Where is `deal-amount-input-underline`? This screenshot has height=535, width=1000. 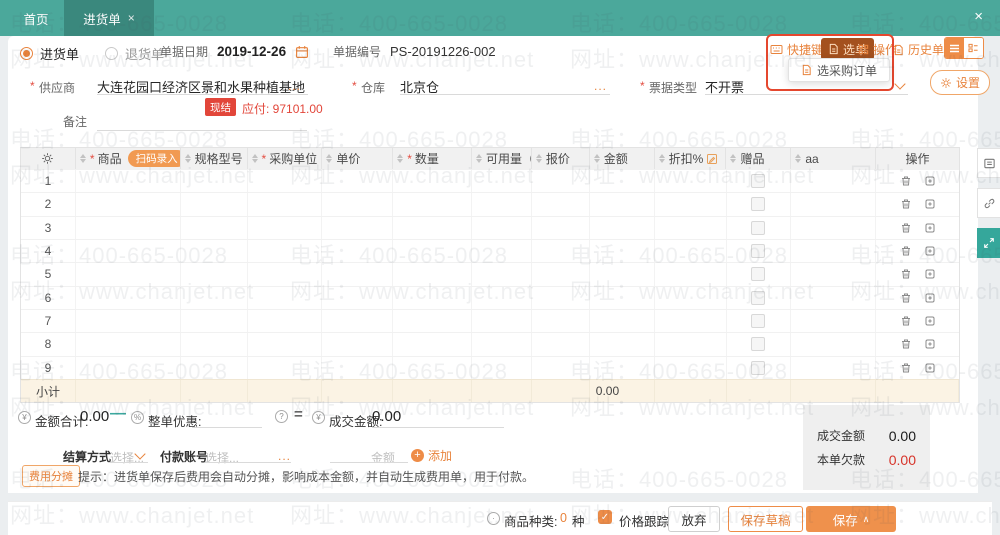
deal-amount-input-underline is located at coordinates (438, 427).